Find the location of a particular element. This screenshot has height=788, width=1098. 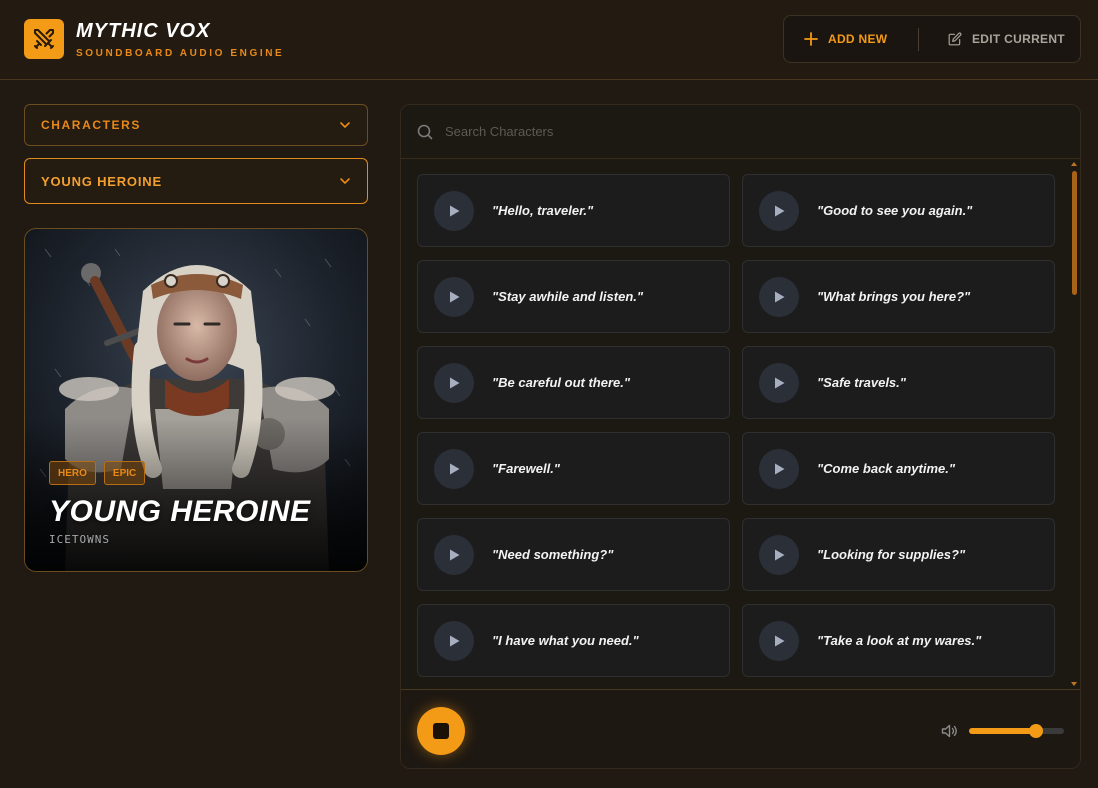

voice-line-text: "I have what you need." is located at coordinates (565, 640).